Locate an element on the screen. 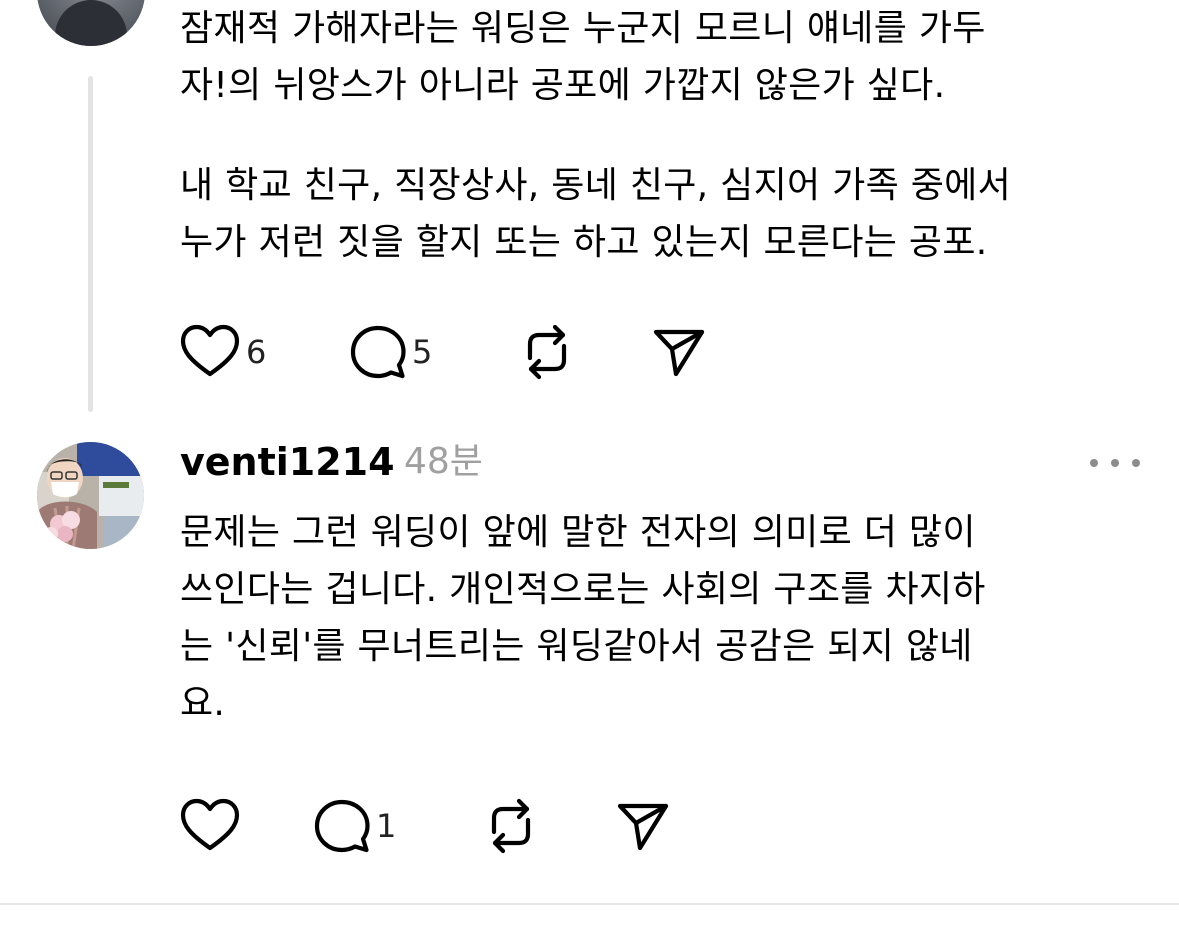 This screenshot has height=943, width=1179. reply-line: 자!의 뉘앙스가 아니라 공포에 가깝지 않은가 싶다. is located at coordinates (563, 85).